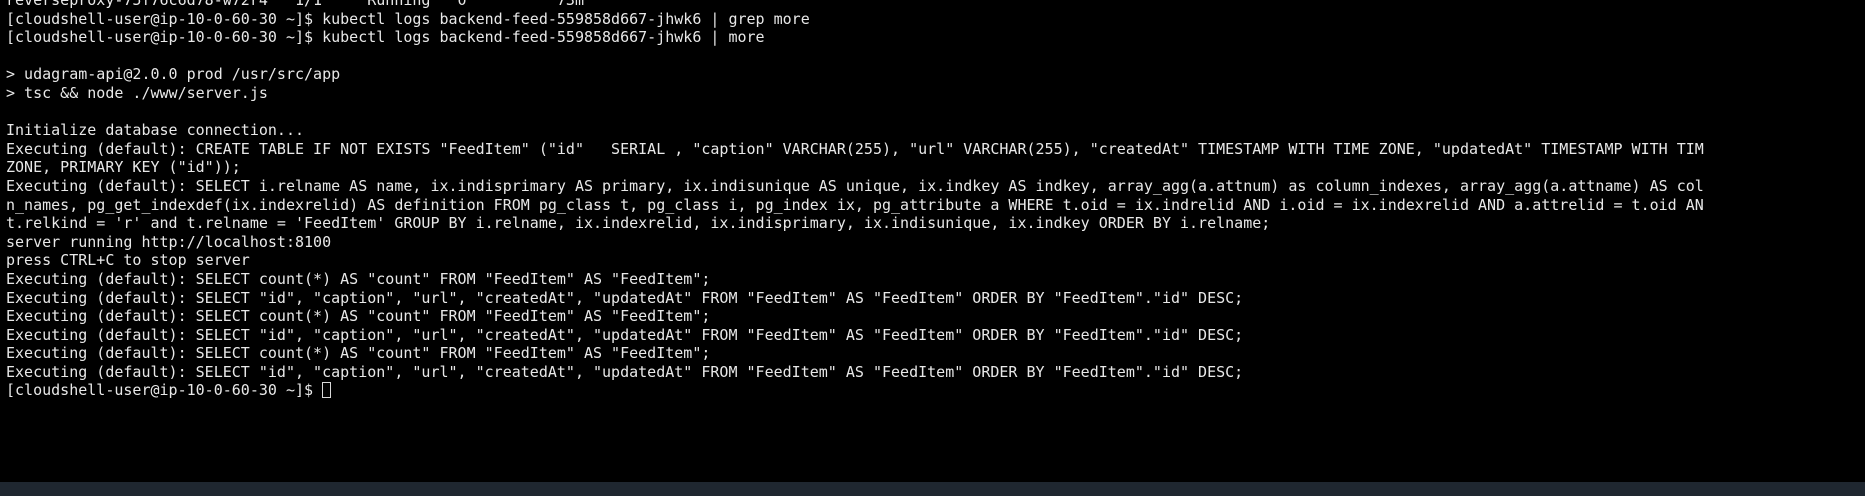  Describe the element at coordinates (164, 390) in the screenshot. I see `terminal-prompt: [cloudshell-user@ip-10-0-60-30 ~]$` at that location.